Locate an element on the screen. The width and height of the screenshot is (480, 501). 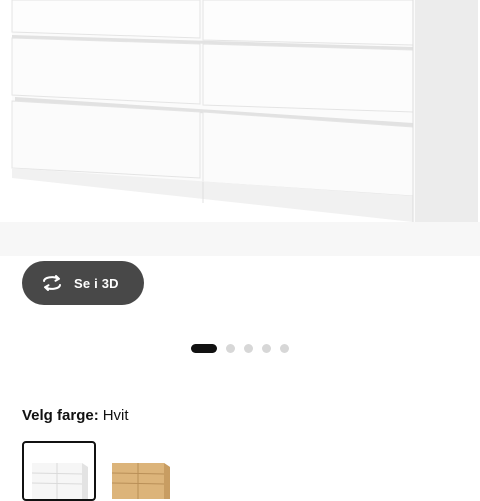
oak-dresser-thumbnail is located at coordinates (140, 481).